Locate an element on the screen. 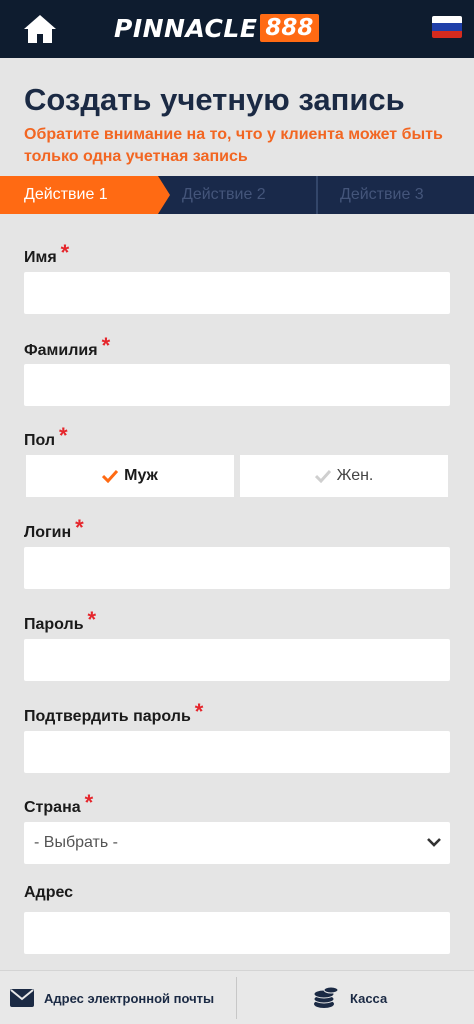  bottom-bar-divider is located at coordinates (236, 998).